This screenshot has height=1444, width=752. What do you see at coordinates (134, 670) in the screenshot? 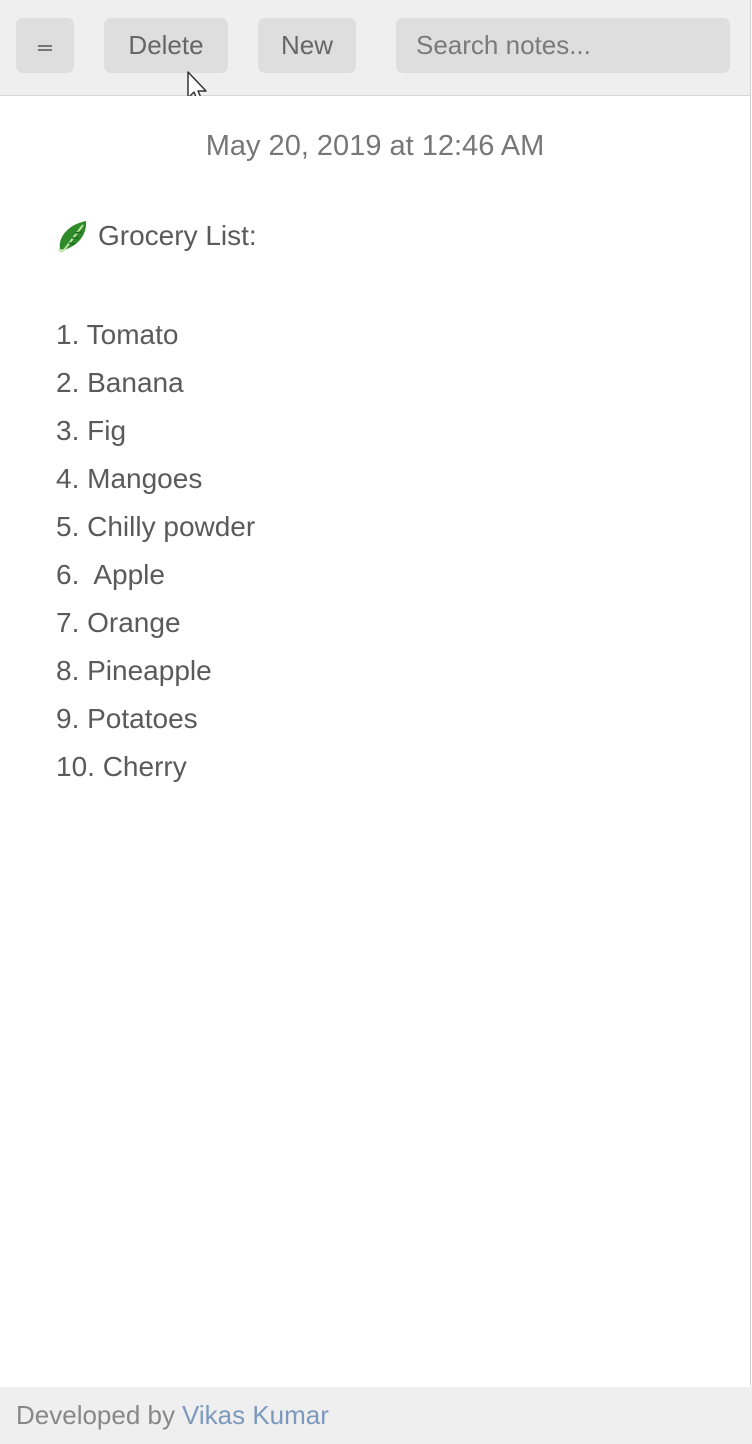
I see `list-item: 8. Pineapple` at bounding box center [134, 670].